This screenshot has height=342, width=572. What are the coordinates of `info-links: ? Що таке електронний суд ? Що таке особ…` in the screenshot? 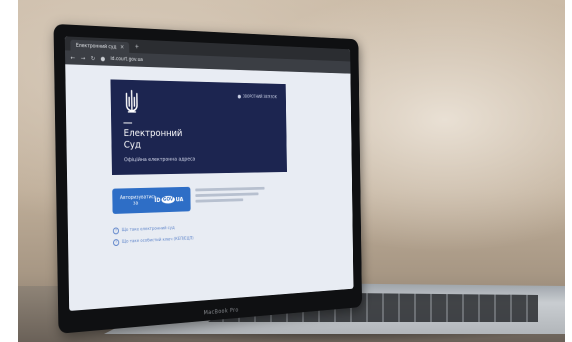 It's located at (232, 232).